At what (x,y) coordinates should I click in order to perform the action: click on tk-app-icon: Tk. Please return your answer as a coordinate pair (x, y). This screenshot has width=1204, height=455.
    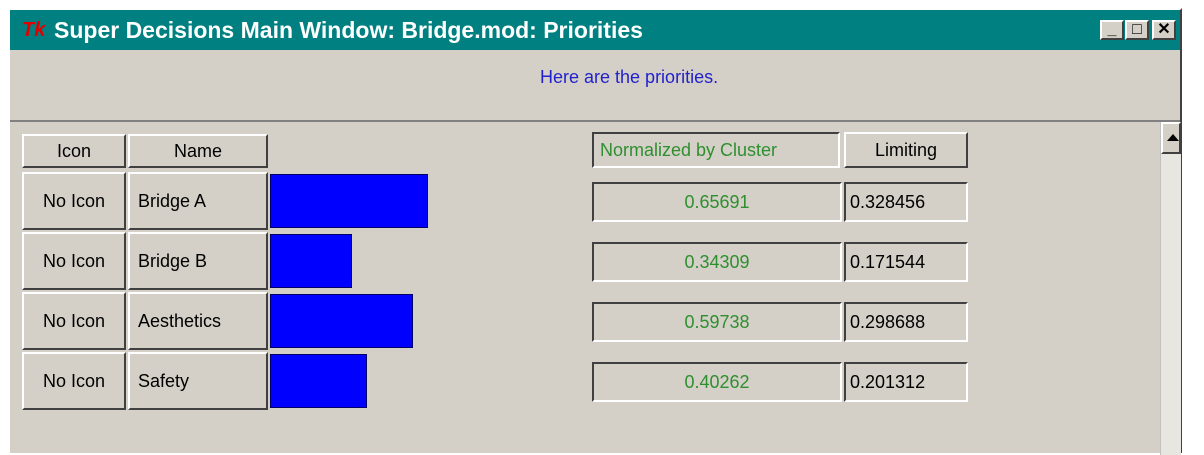
    Looking at the image, I should click on (34, 30).